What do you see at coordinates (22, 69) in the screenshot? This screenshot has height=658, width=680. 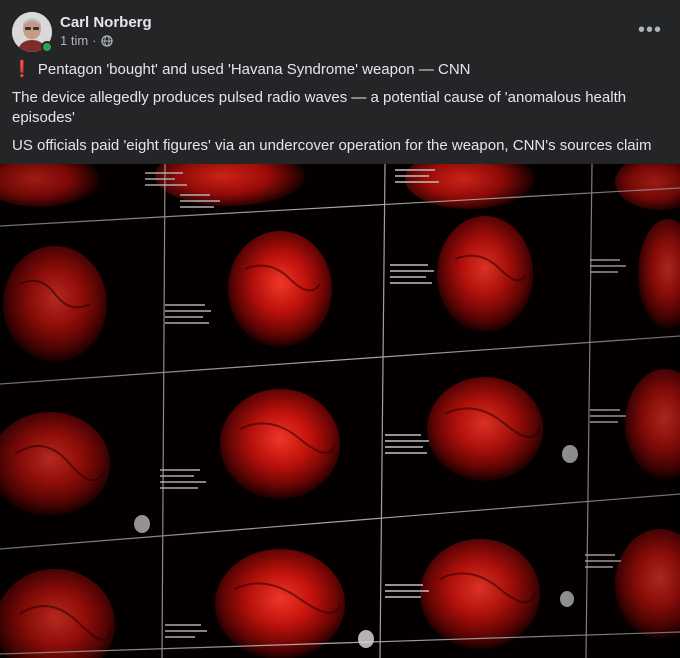 I see `red-exclamation-icon: ❗` at bounding box center [22, 69].